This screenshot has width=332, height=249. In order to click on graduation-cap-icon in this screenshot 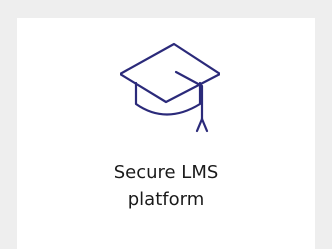, I will do `click(170, 92)`.